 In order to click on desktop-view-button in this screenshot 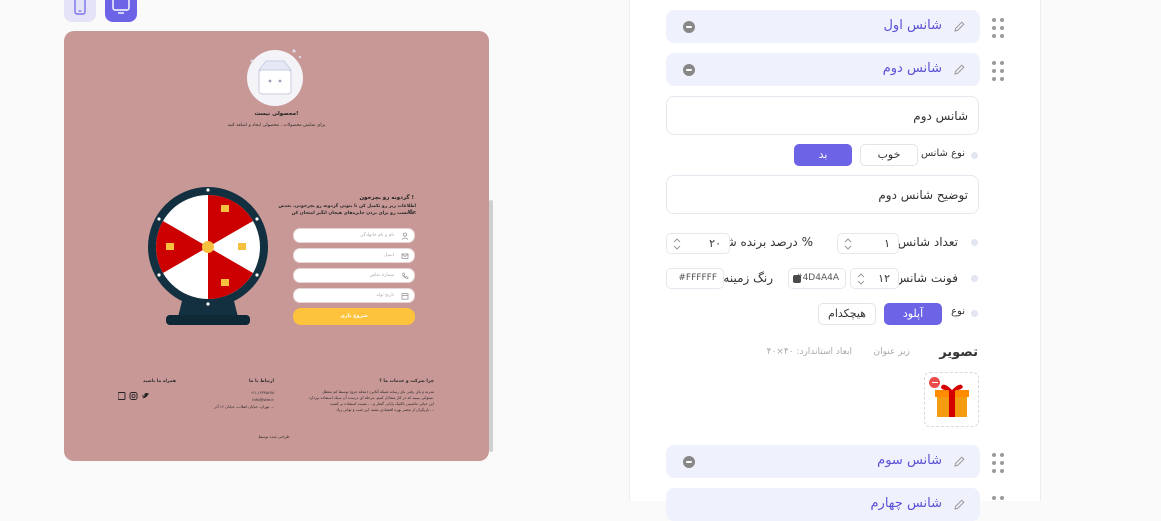, I will do `click(121, 11)`.